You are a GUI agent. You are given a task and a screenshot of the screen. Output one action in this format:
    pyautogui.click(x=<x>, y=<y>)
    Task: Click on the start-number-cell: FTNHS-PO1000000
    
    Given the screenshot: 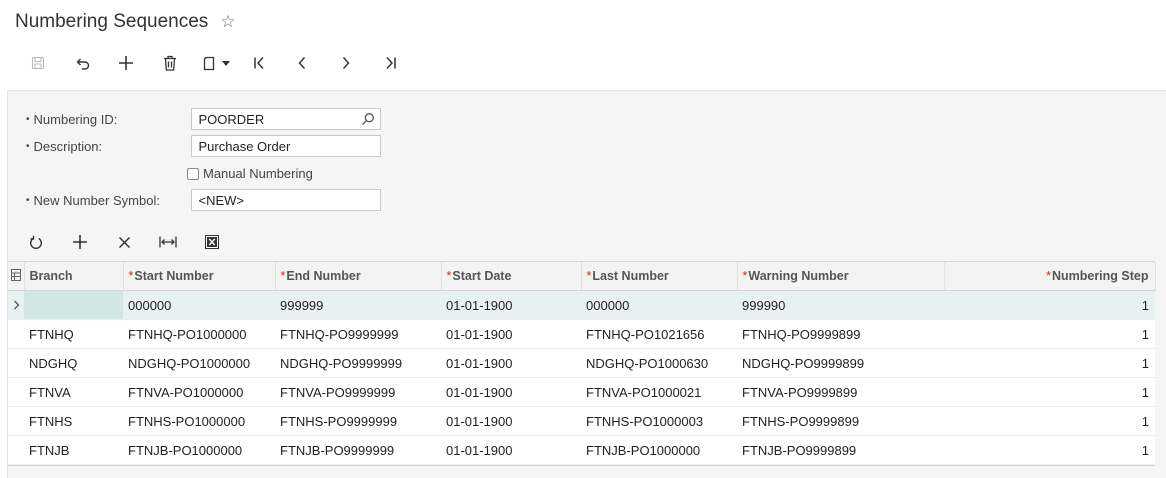 What is the action you would take?
    pyautogui.click(x=199, y=421)
    